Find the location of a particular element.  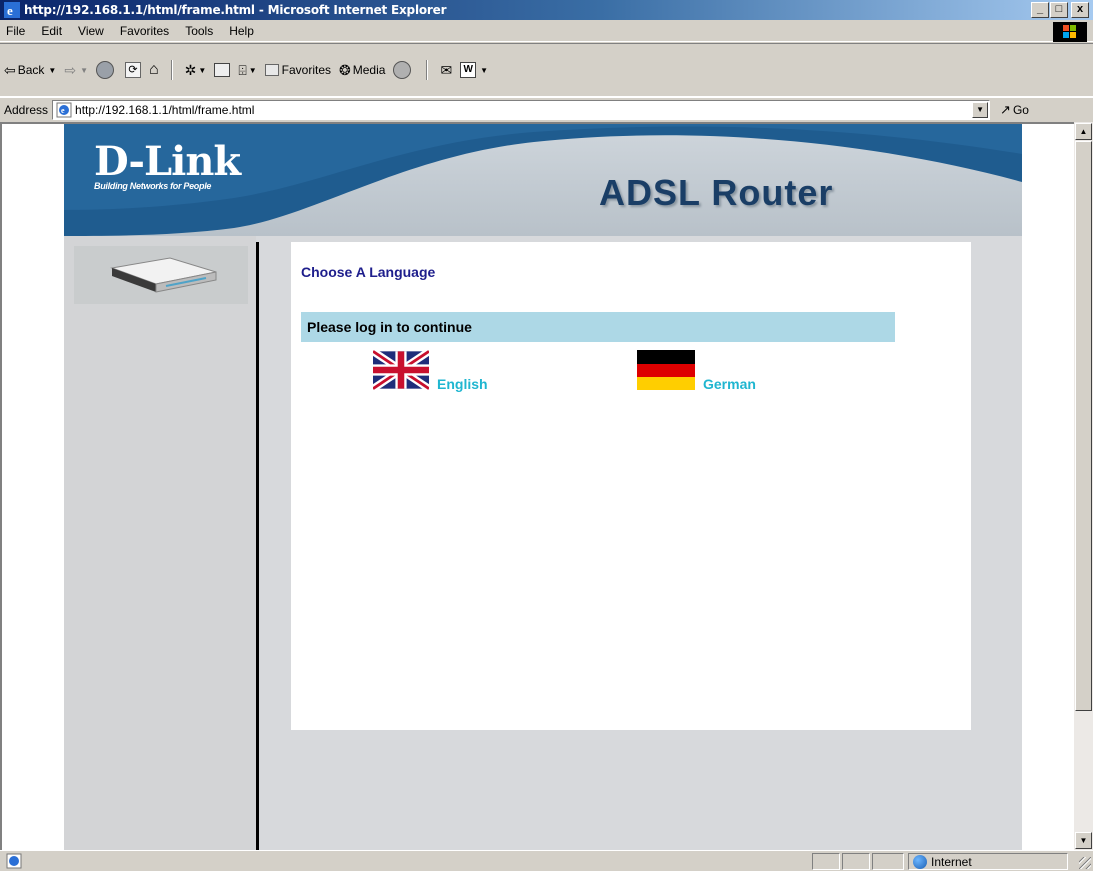

forward-button: ⇨ ▼ is located at coordinates (76, 70).